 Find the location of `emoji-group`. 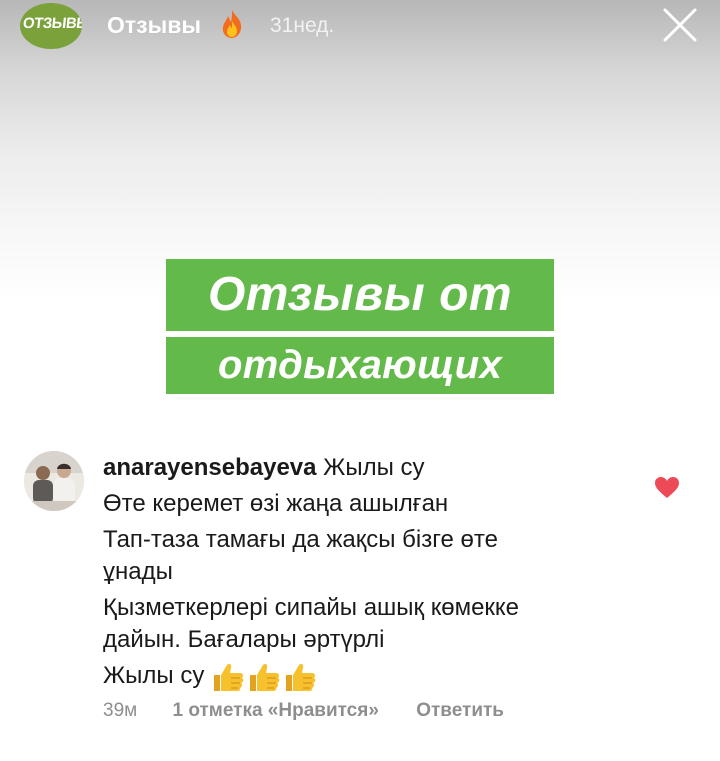

emoji-group is located at coordinates (265, 677).